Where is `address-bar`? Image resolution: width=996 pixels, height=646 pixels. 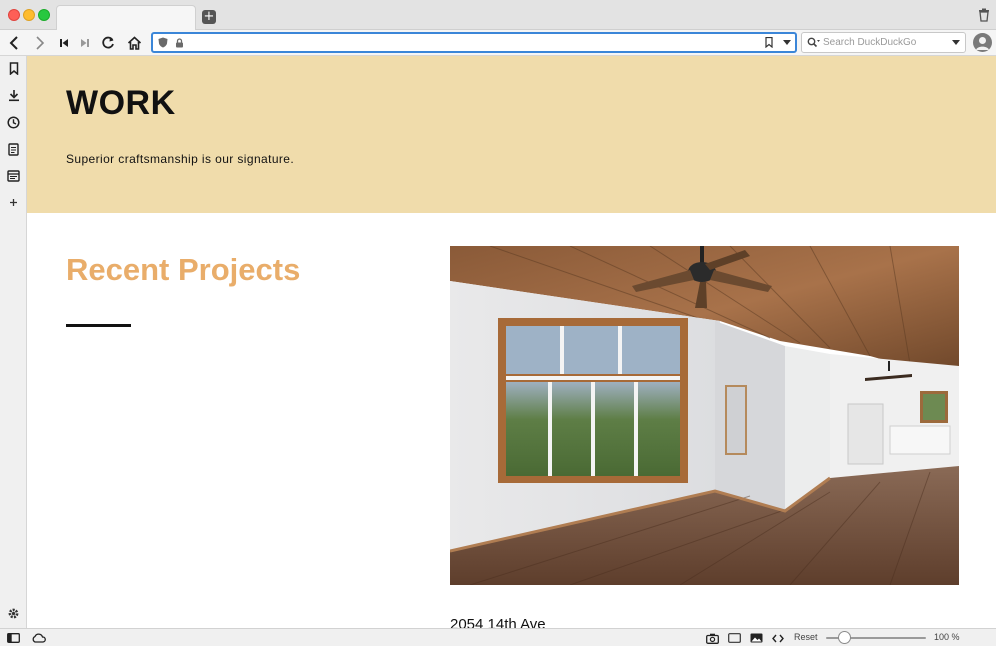
address-bar is located at coordinates (474, 42).